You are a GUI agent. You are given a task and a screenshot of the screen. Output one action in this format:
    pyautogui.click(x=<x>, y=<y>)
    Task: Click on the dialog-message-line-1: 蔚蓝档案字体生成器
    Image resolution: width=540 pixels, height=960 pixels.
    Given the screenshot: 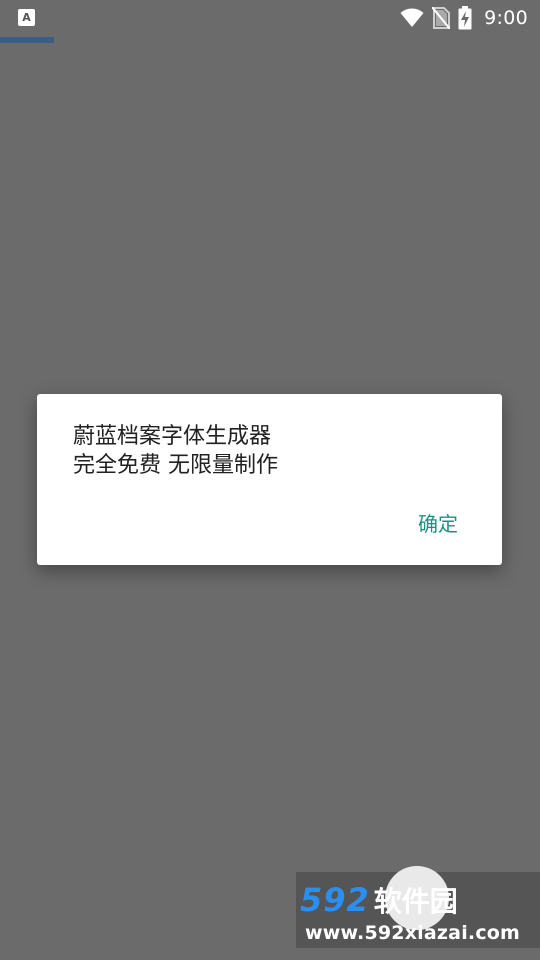 What is the action you would take?
    pyautogui.click(x=172, y=436)
    